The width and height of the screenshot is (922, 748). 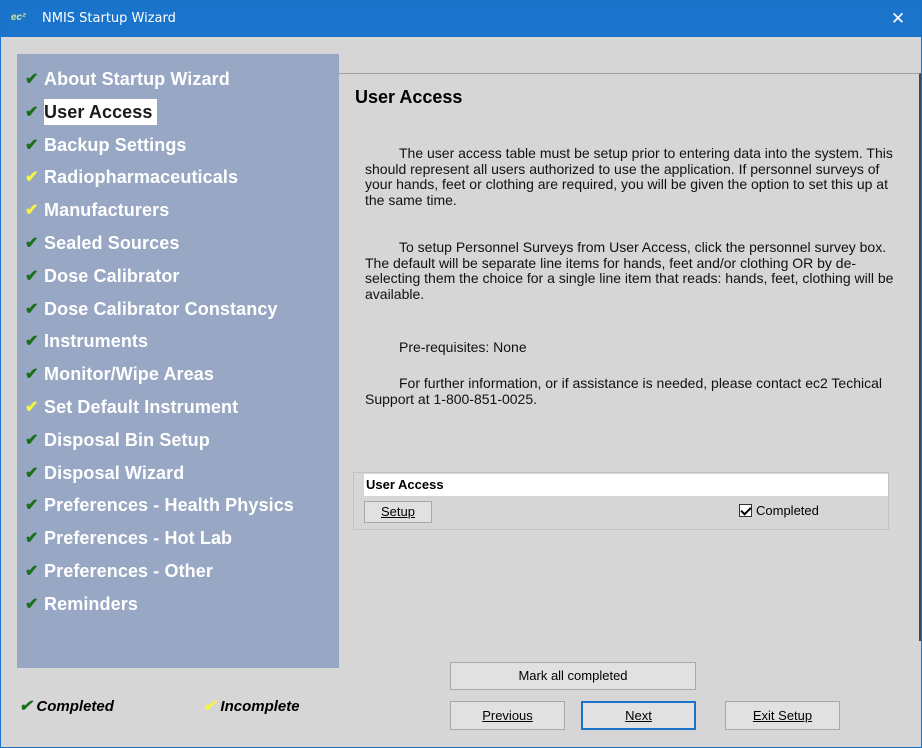 What do you see at coordinates (127, 439) in the screenshot?
I see `sidebar-item-label: Disposal Bin Setup` at bounding box center [127, 439].